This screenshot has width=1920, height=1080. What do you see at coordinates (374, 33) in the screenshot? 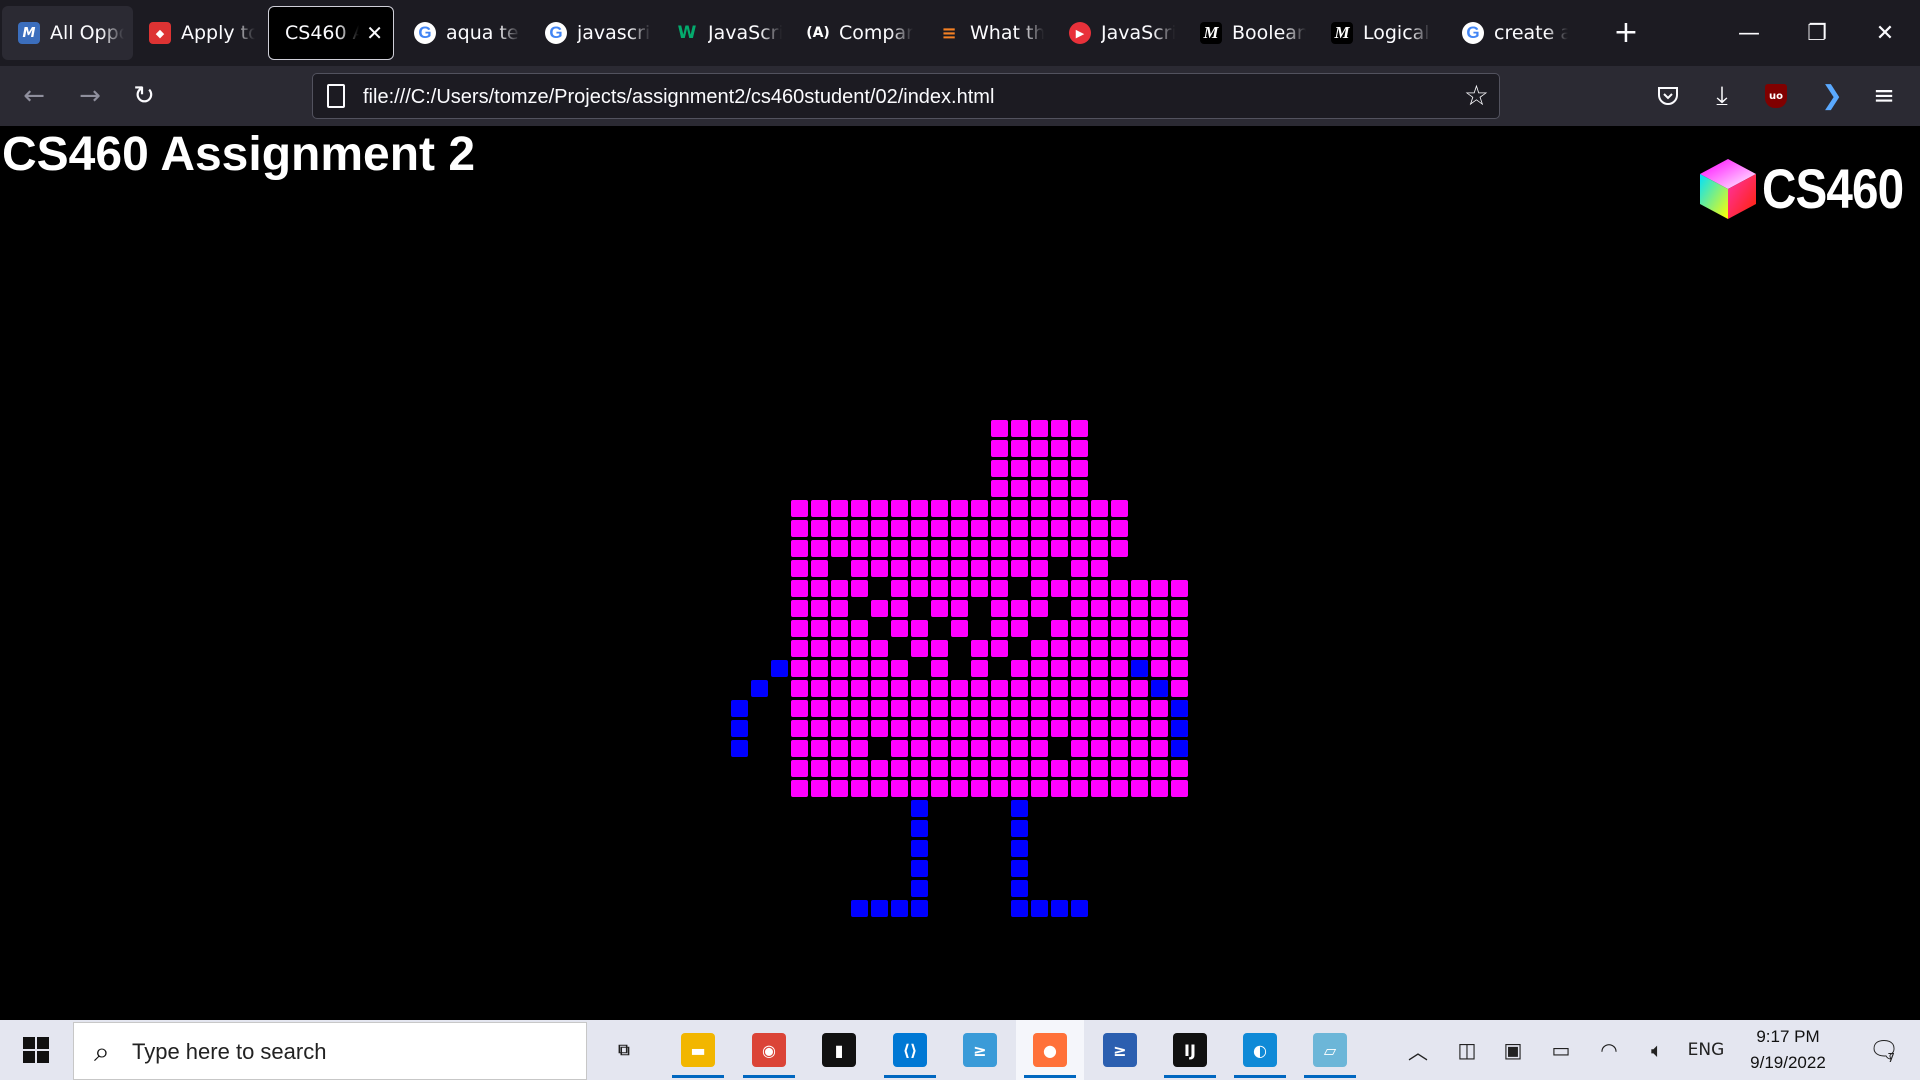
I see `close-tab-icon: ✕` at bounding box center [374, 33].